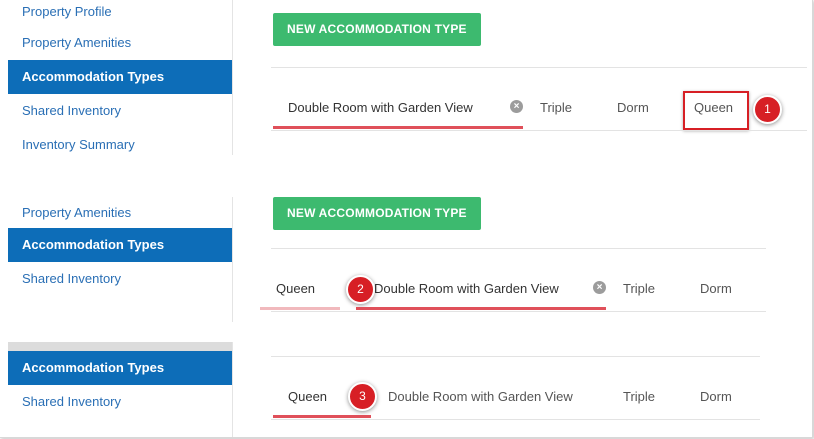  What do you see at coordinates (120, 13) in the screenshot?
I see `sidebar-item-property-profile: Property Profile` at bounding box center [120, 13].